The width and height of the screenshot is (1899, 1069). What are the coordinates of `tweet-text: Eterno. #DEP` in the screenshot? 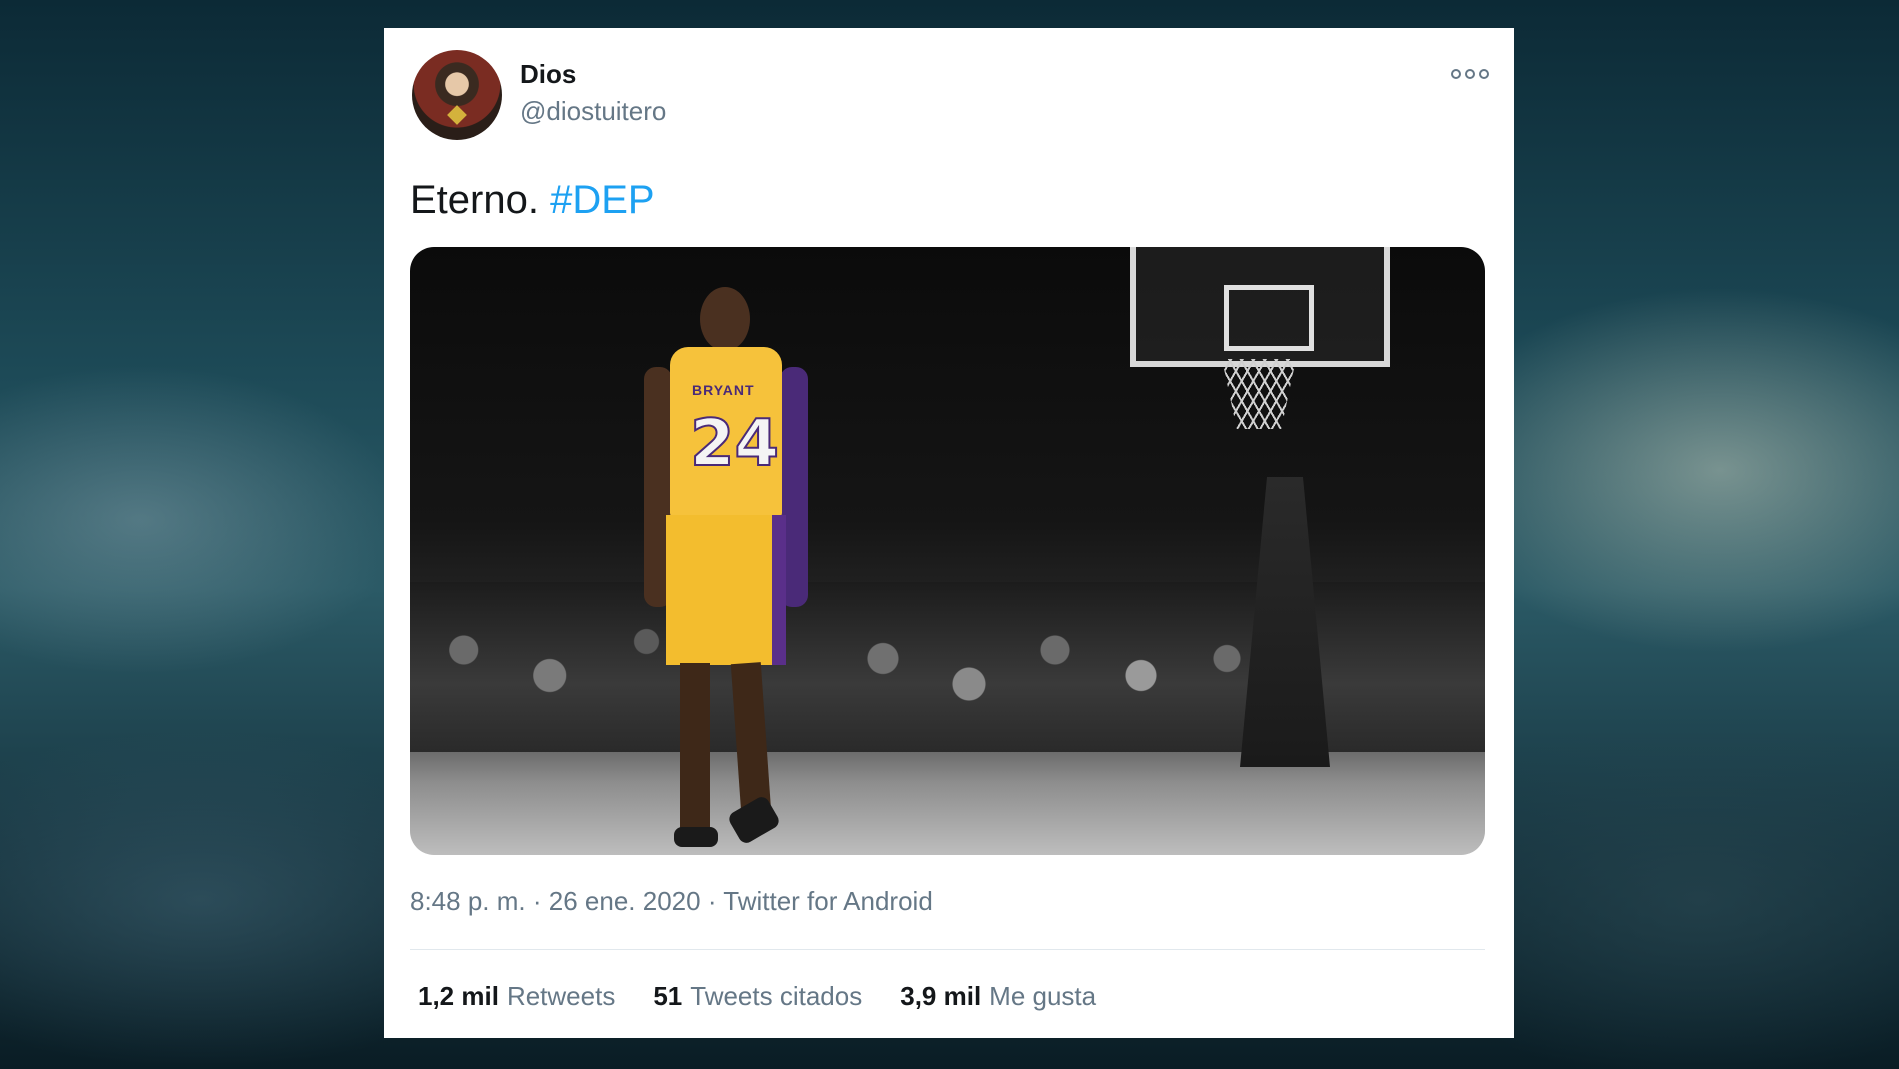 It's located at (532, 200).